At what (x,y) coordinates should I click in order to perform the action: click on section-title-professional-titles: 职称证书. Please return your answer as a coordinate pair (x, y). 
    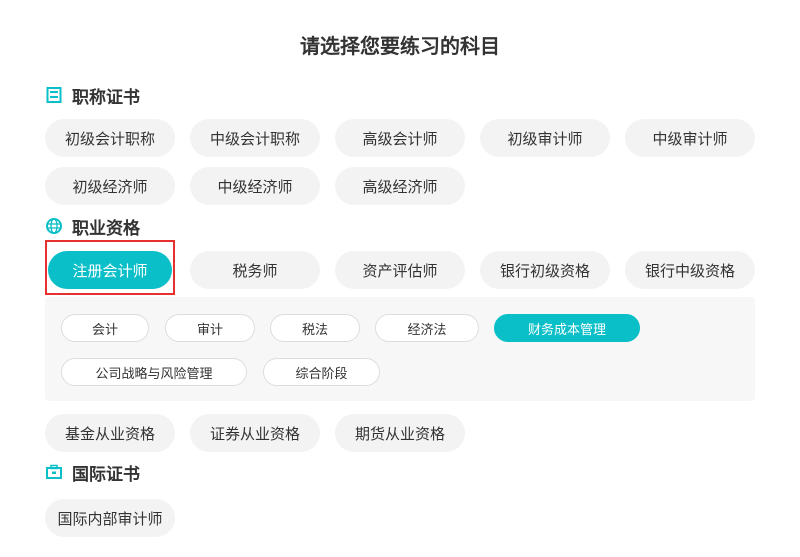
    Looking at the image, I should click on (93, 95).